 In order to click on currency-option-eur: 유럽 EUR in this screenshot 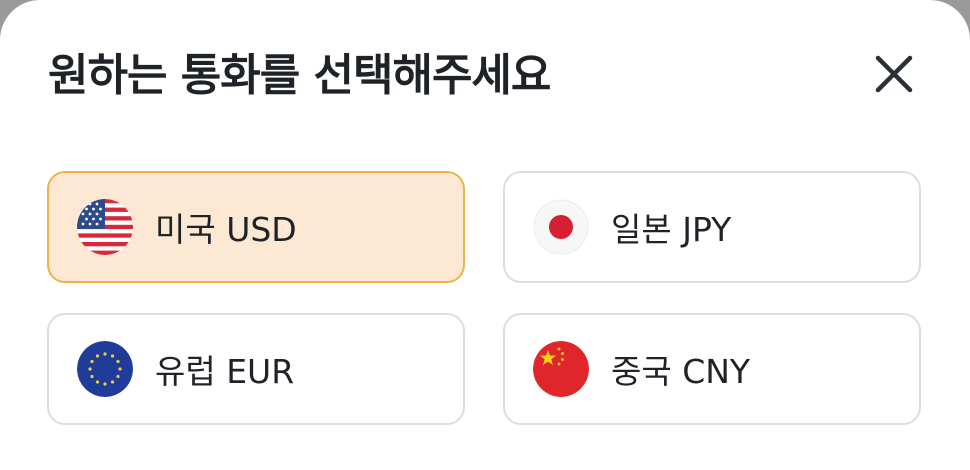, I will do `click(256, 369)`.